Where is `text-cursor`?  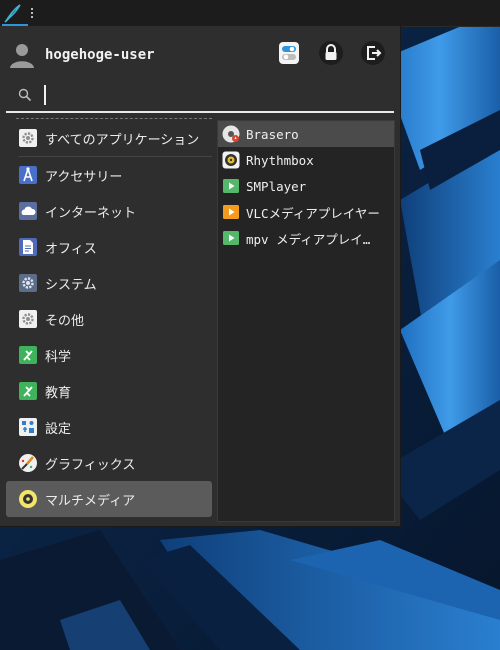
text-cursor is located at coordinates (45, 95).